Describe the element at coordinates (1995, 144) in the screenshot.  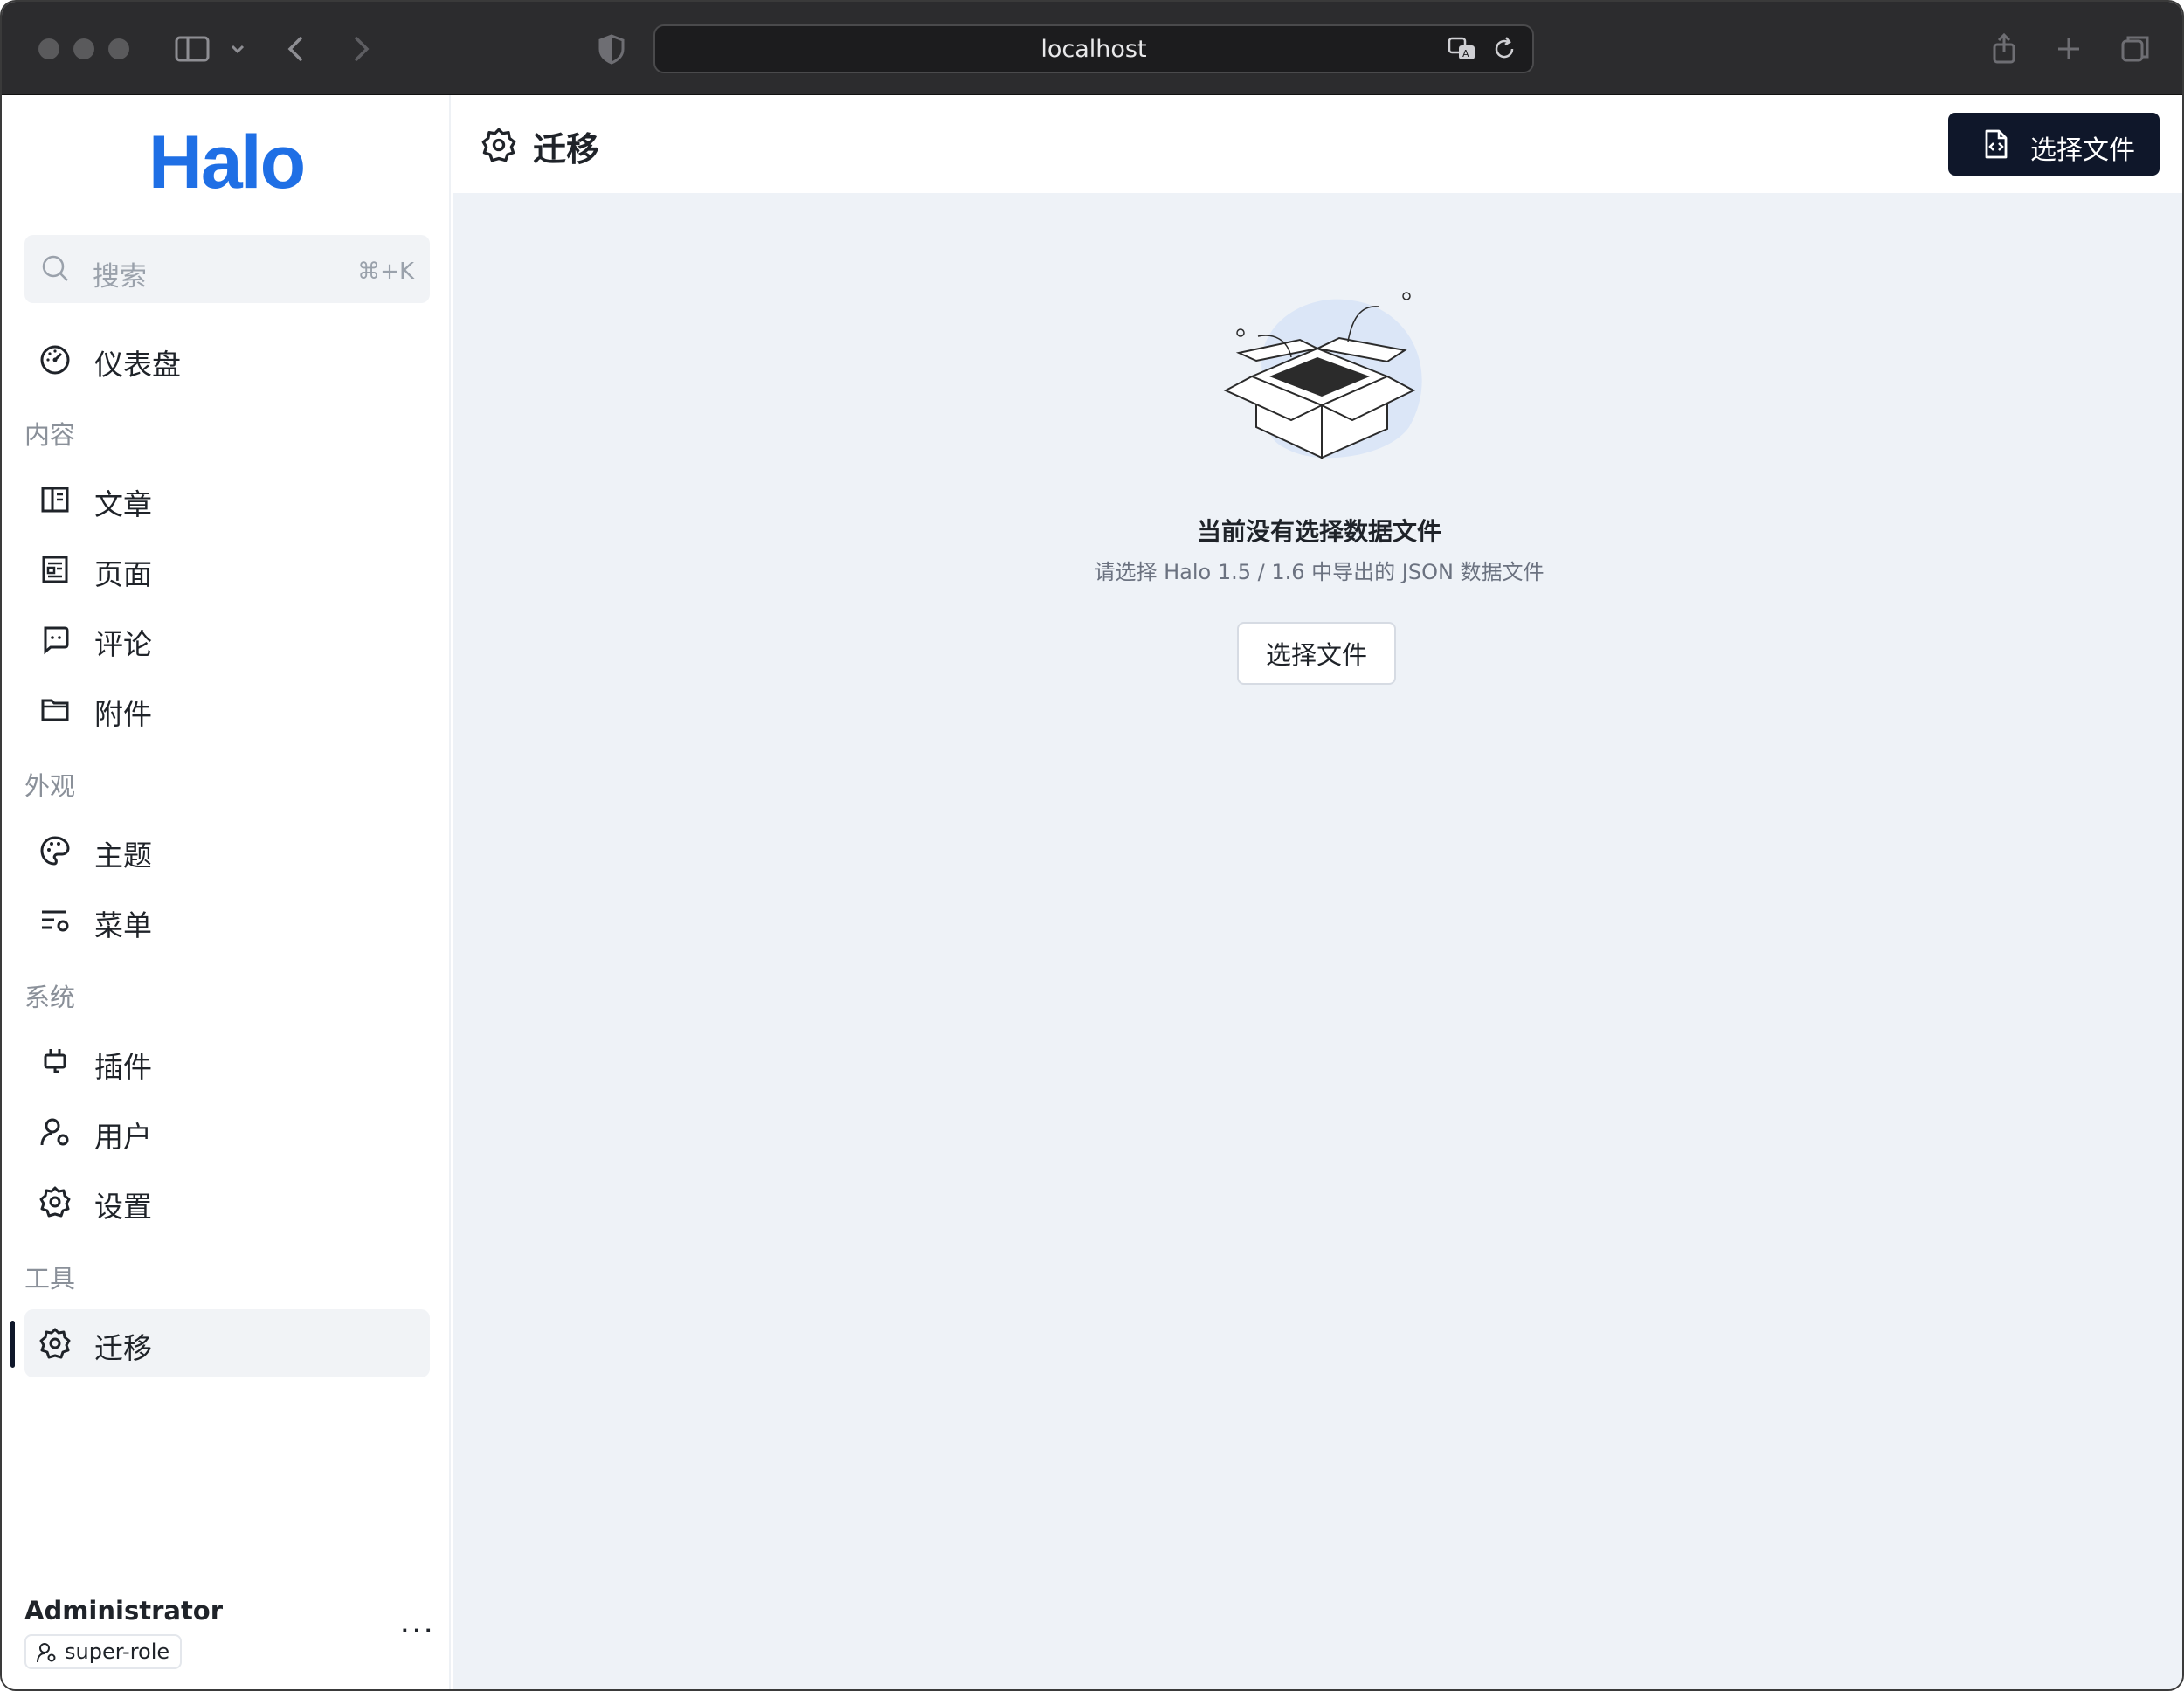
I see `file-code-icon` at that location.